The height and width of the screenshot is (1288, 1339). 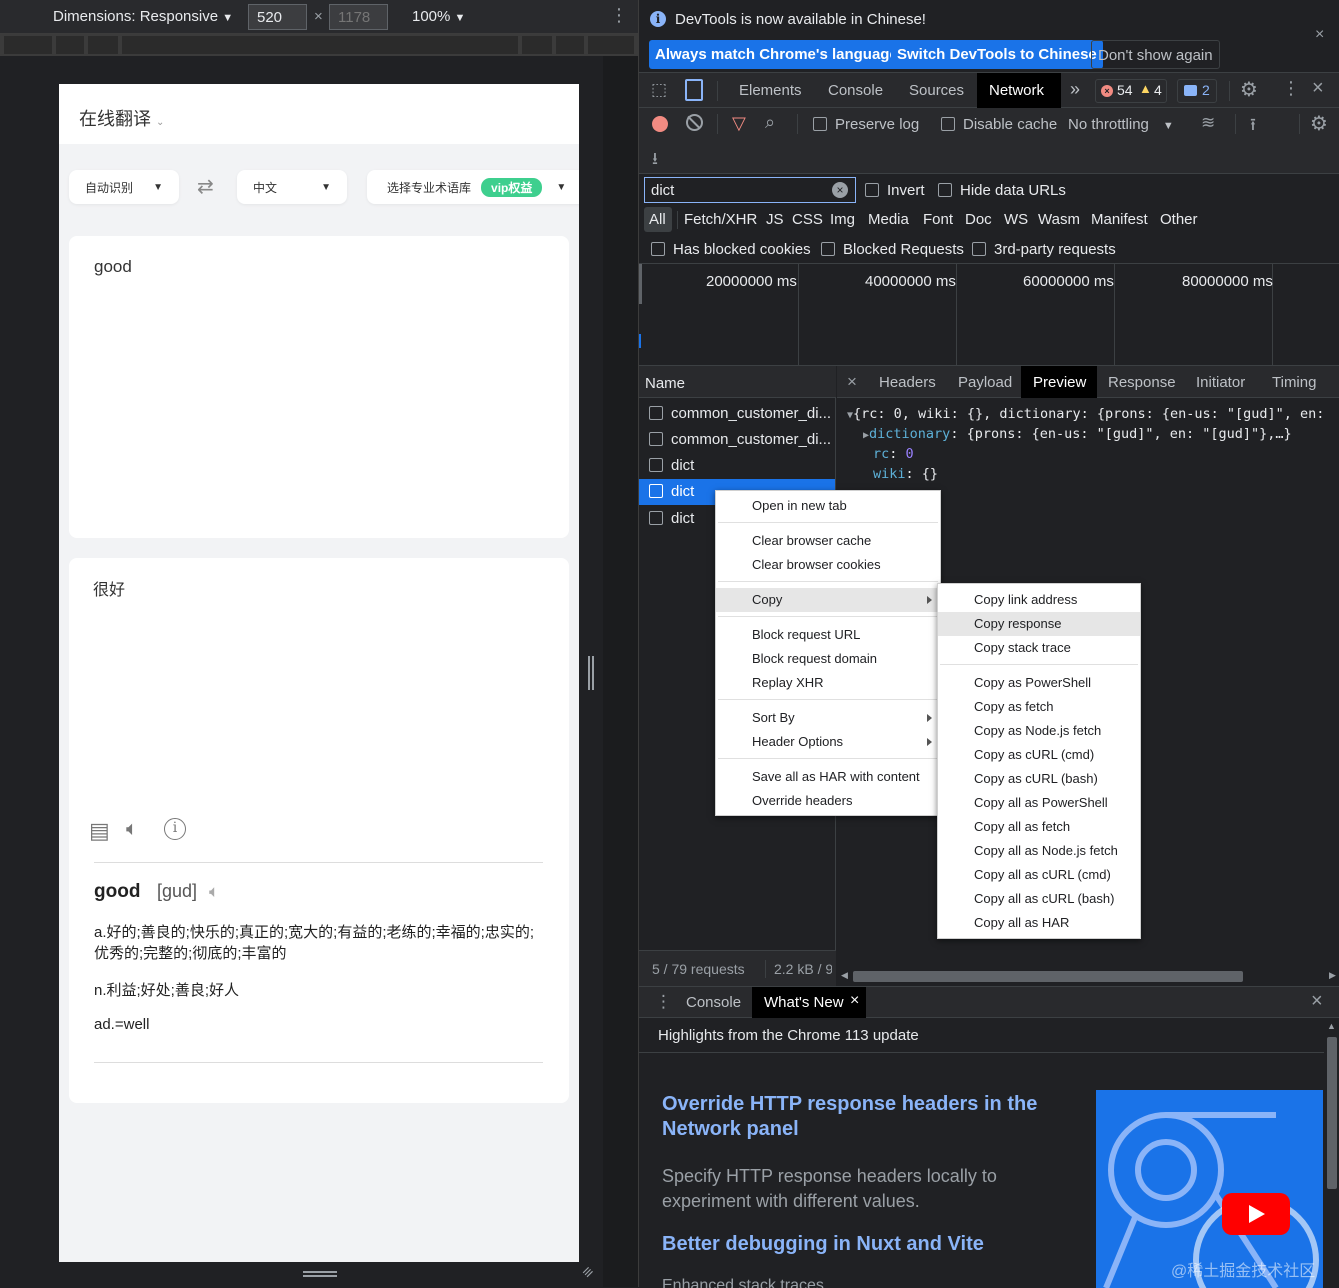 I want to click on menu-item-clear-cache: Clear browser cache, so click(x=828, y=541).